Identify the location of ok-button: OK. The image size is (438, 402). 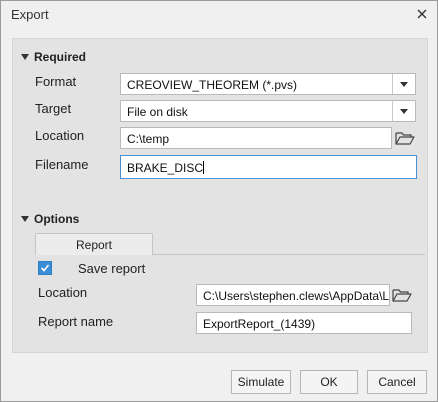
(329, 382).